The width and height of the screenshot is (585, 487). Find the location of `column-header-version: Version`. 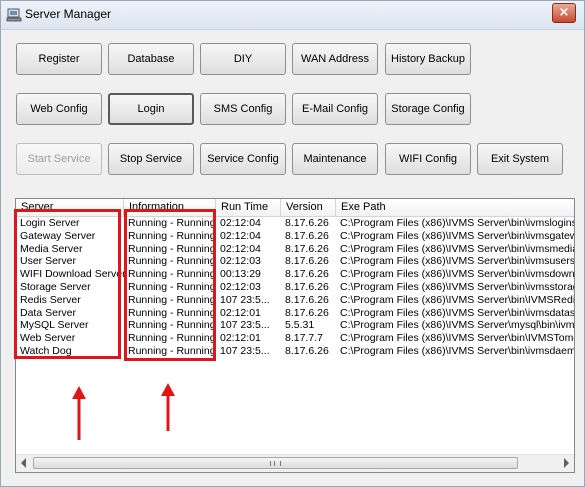

column-header-version: Version is located at coordinates (308, 207).